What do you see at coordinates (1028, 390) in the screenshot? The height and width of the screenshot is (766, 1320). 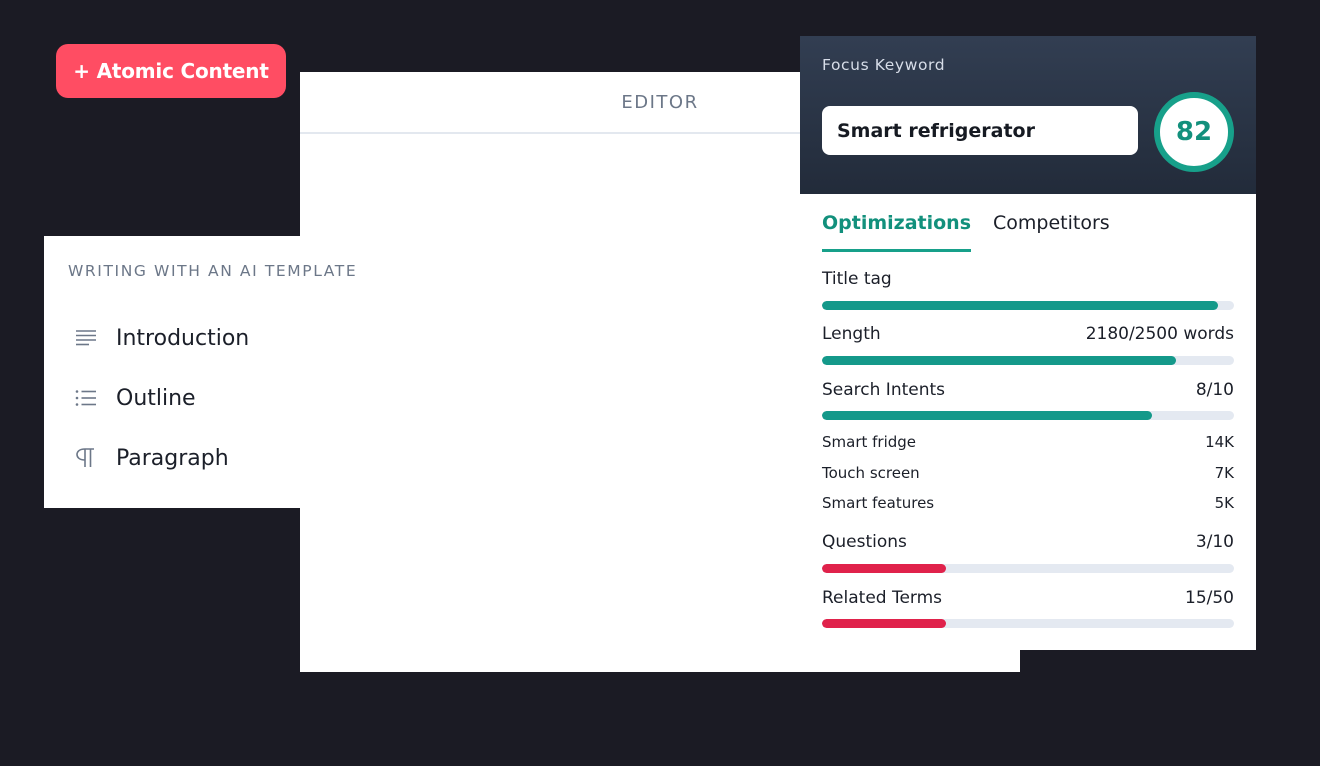 I see `metric-search-intents: Search Intents 8/10` at bounding box center [1028, 390].